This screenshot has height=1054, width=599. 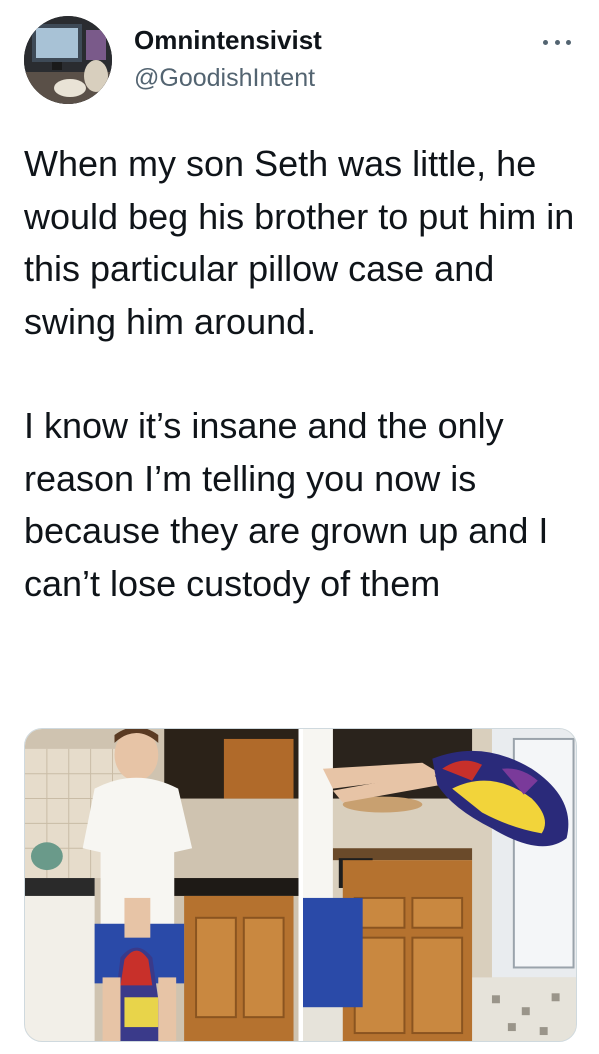 What do you see at coordinates (228, 78) in the screenshot?
I see `author-handle: @GoodishIntent` at bounding box center [228, 78].